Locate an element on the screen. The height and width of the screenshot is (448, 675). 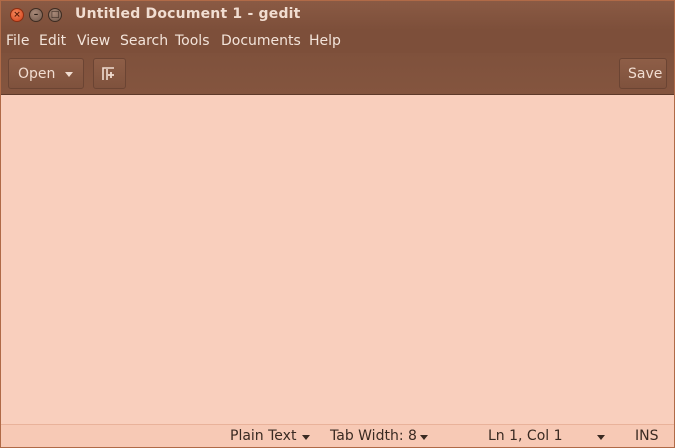
tab-width-selector-label: Tab Width: 8 is located at coordinates (373, 436).